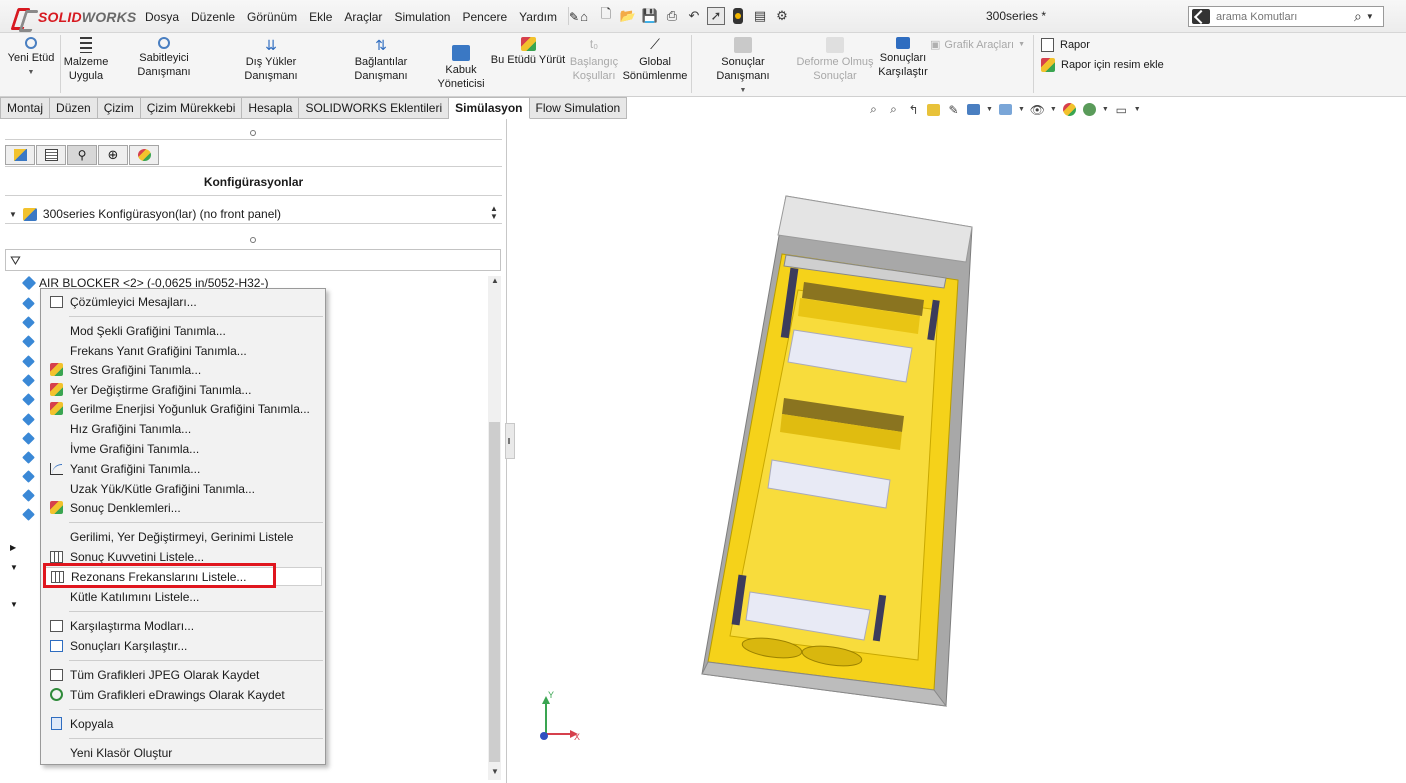 This screenshot has width=1406, height=783. What do you see at coordinates (183, 674) in the screenshot?
I see `menu-item-jpeg-kaydet: Tüm Grafikleri JPEG Olarak Kaydet` at bounding box center [183, 674].